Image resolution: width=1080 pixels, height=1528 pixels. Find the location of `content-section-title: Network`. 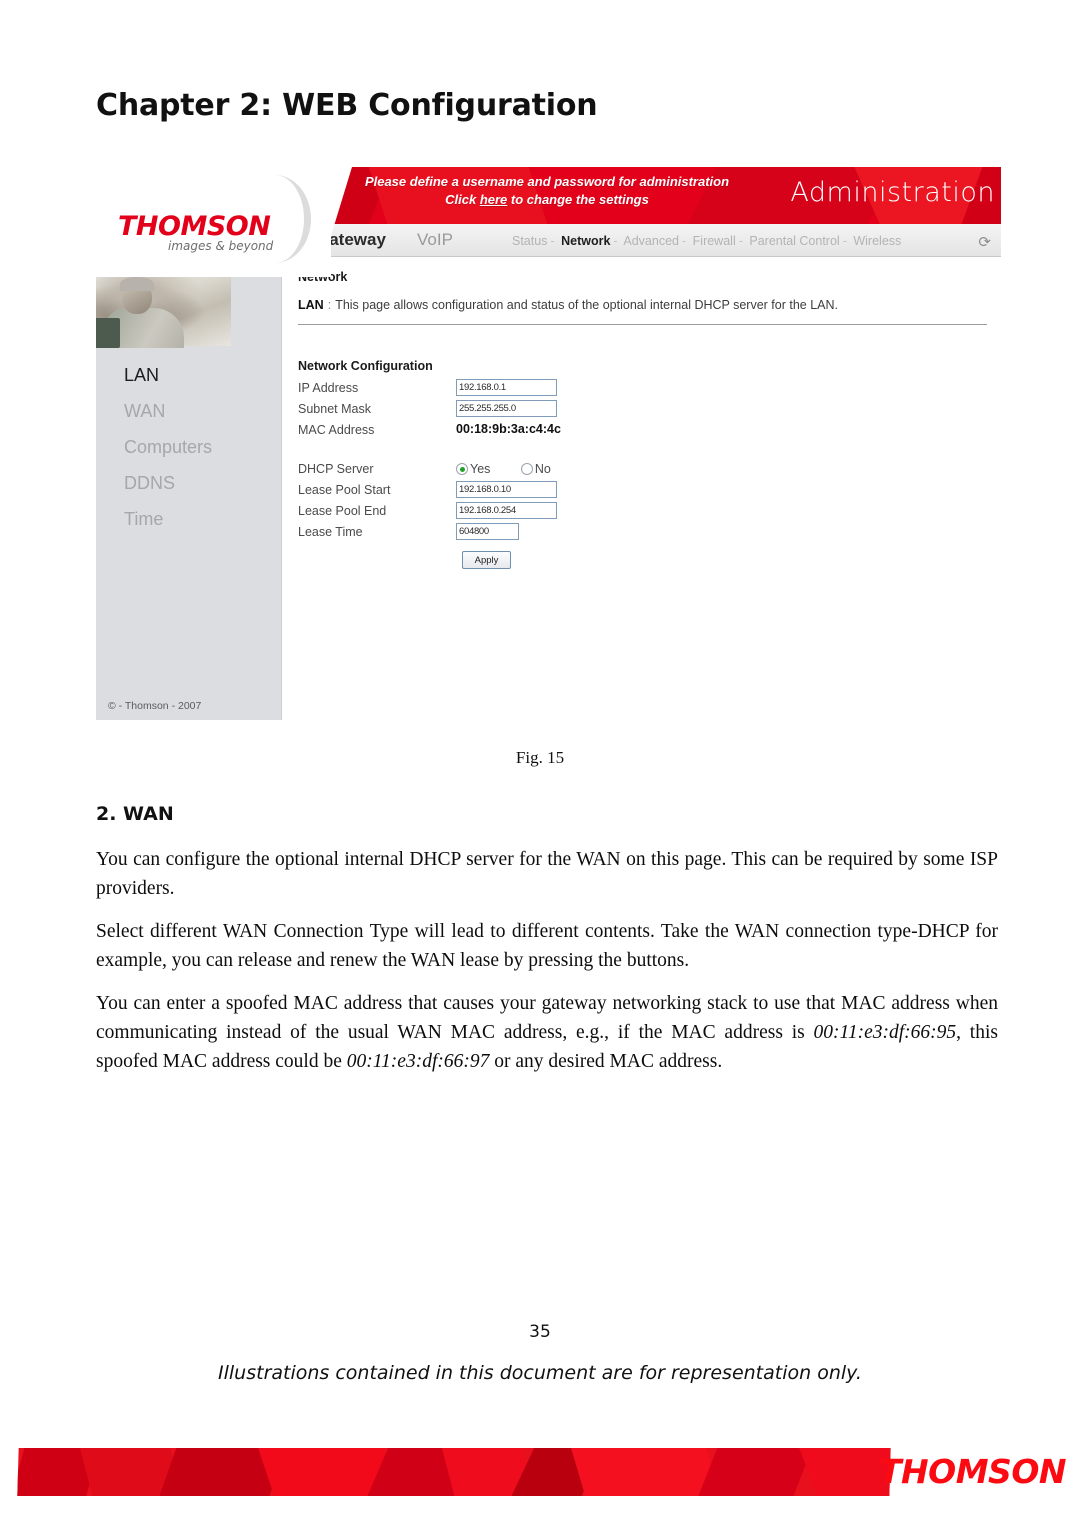

content-section-title: Network is located at coordinates (323, 277).